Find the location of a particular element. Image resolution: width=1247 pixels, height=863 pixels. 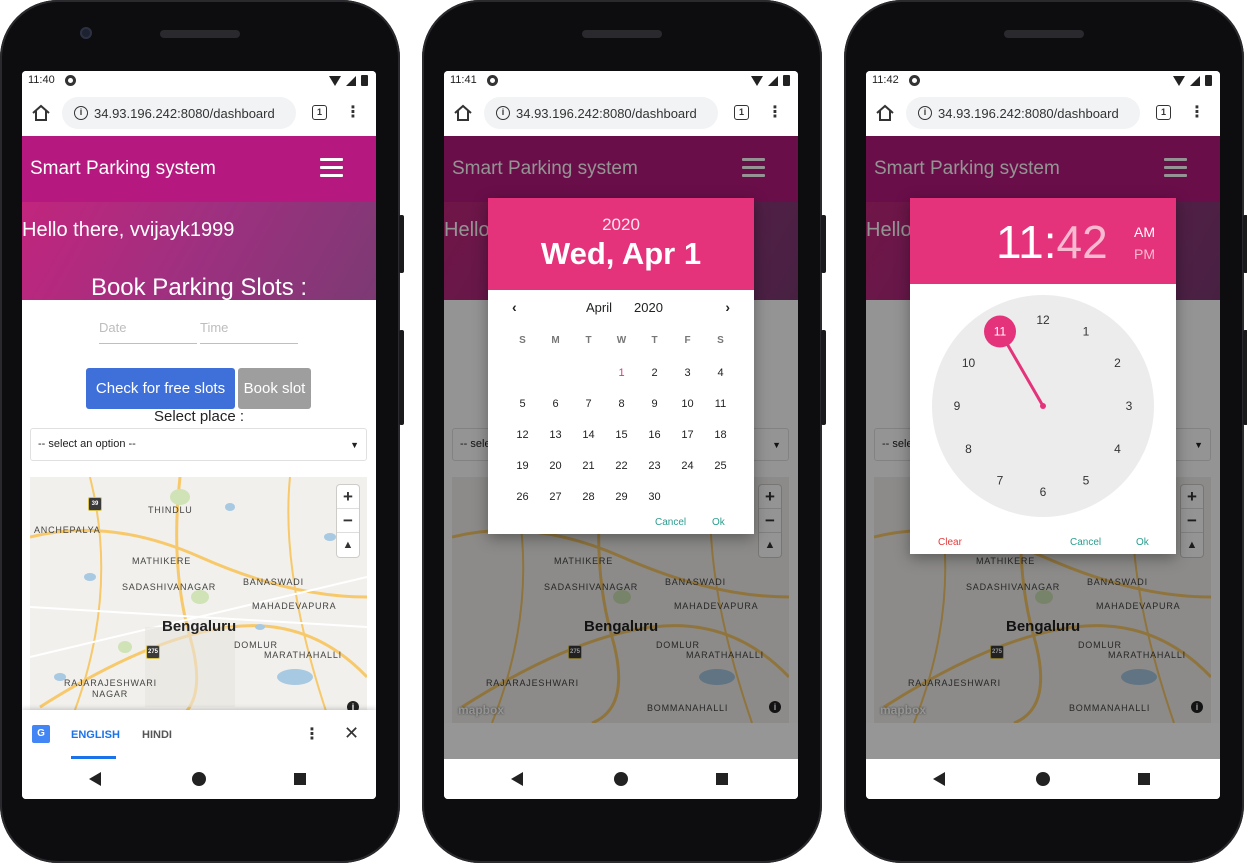

translate-english-tab: ENGLISH is located at coordinates (95, 735).